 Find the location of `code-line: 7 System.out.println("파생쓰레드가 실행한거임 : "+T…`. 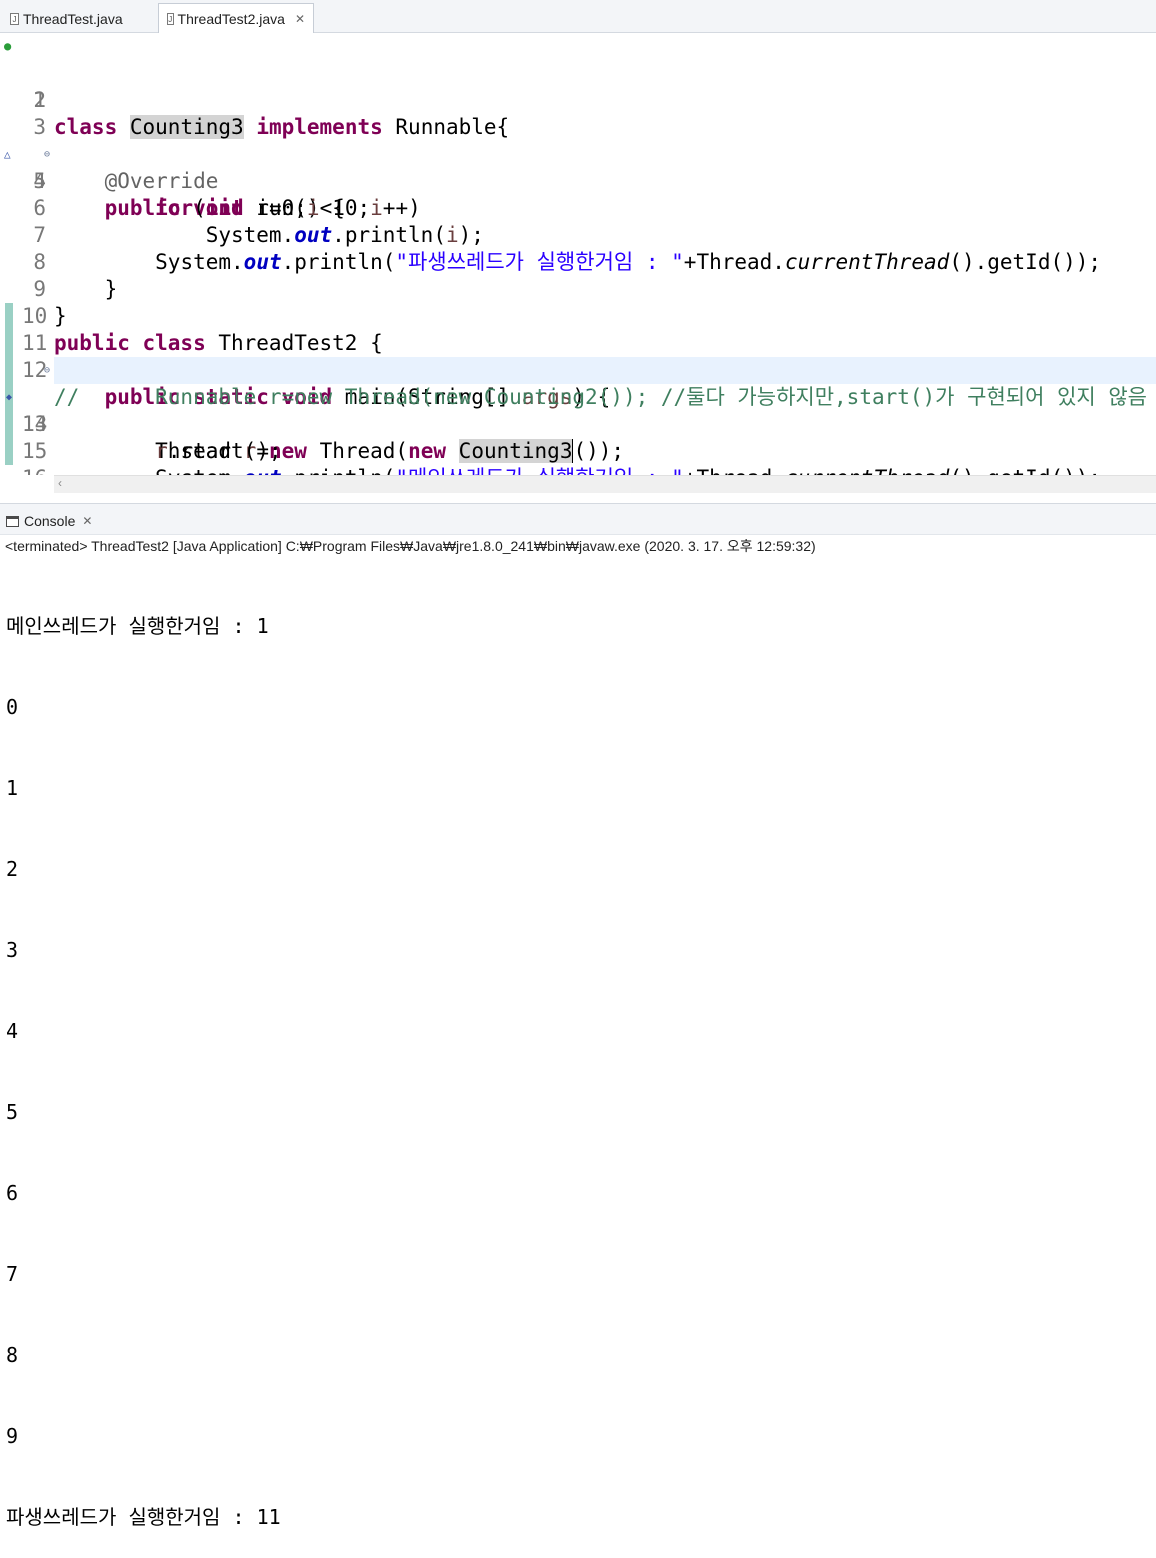

code-line: 7 System.out.println("파생쓰레드가 실행한거임 : "+T… is located at coordinates (578, 234).